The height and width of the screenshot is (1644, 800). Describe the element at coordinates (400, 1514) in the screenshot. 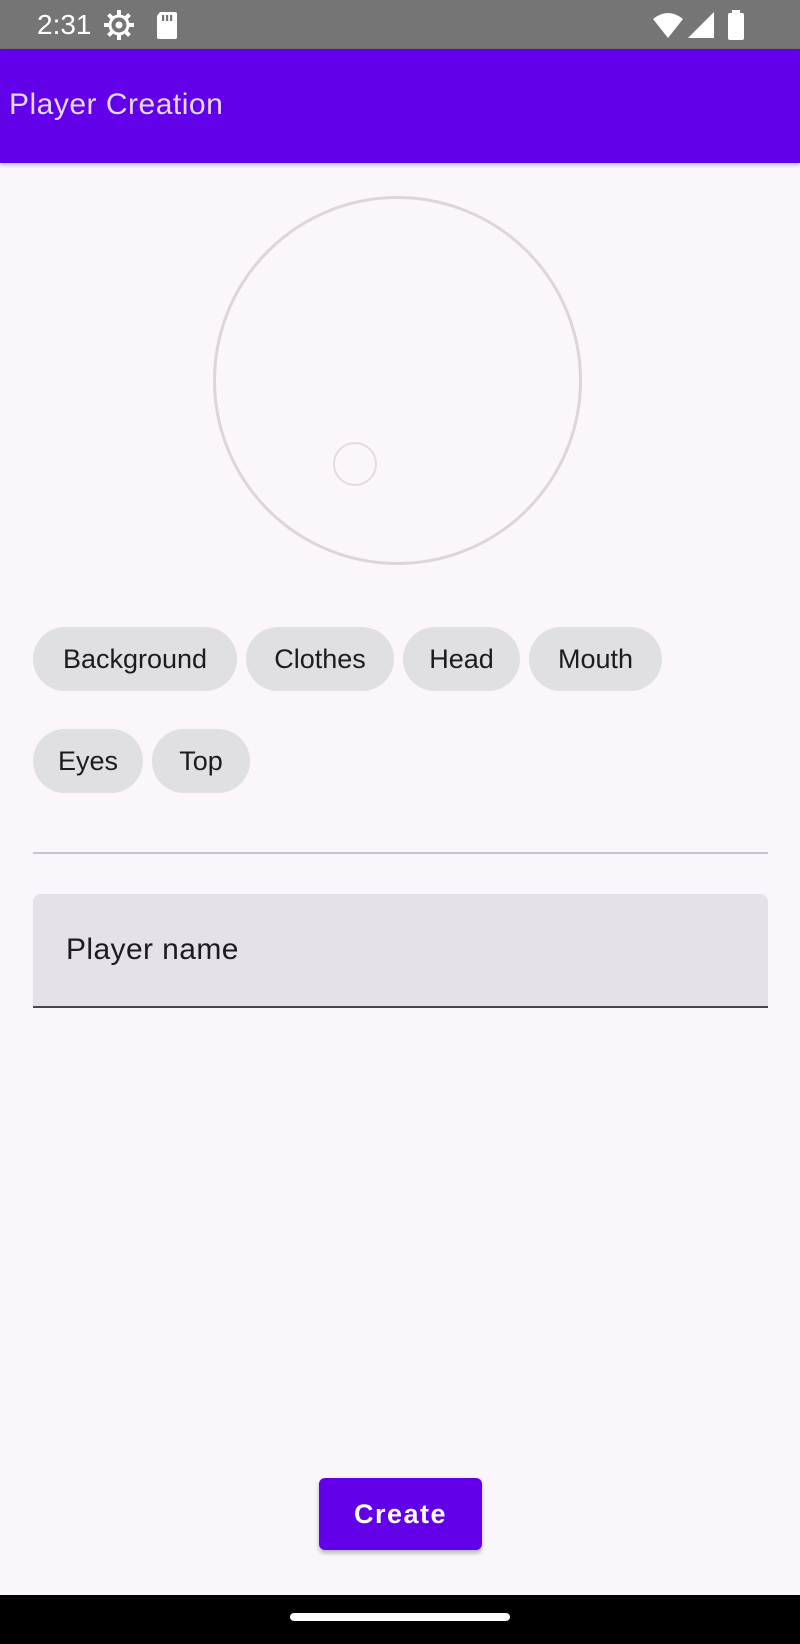

I see `create-button: Create` at that location.